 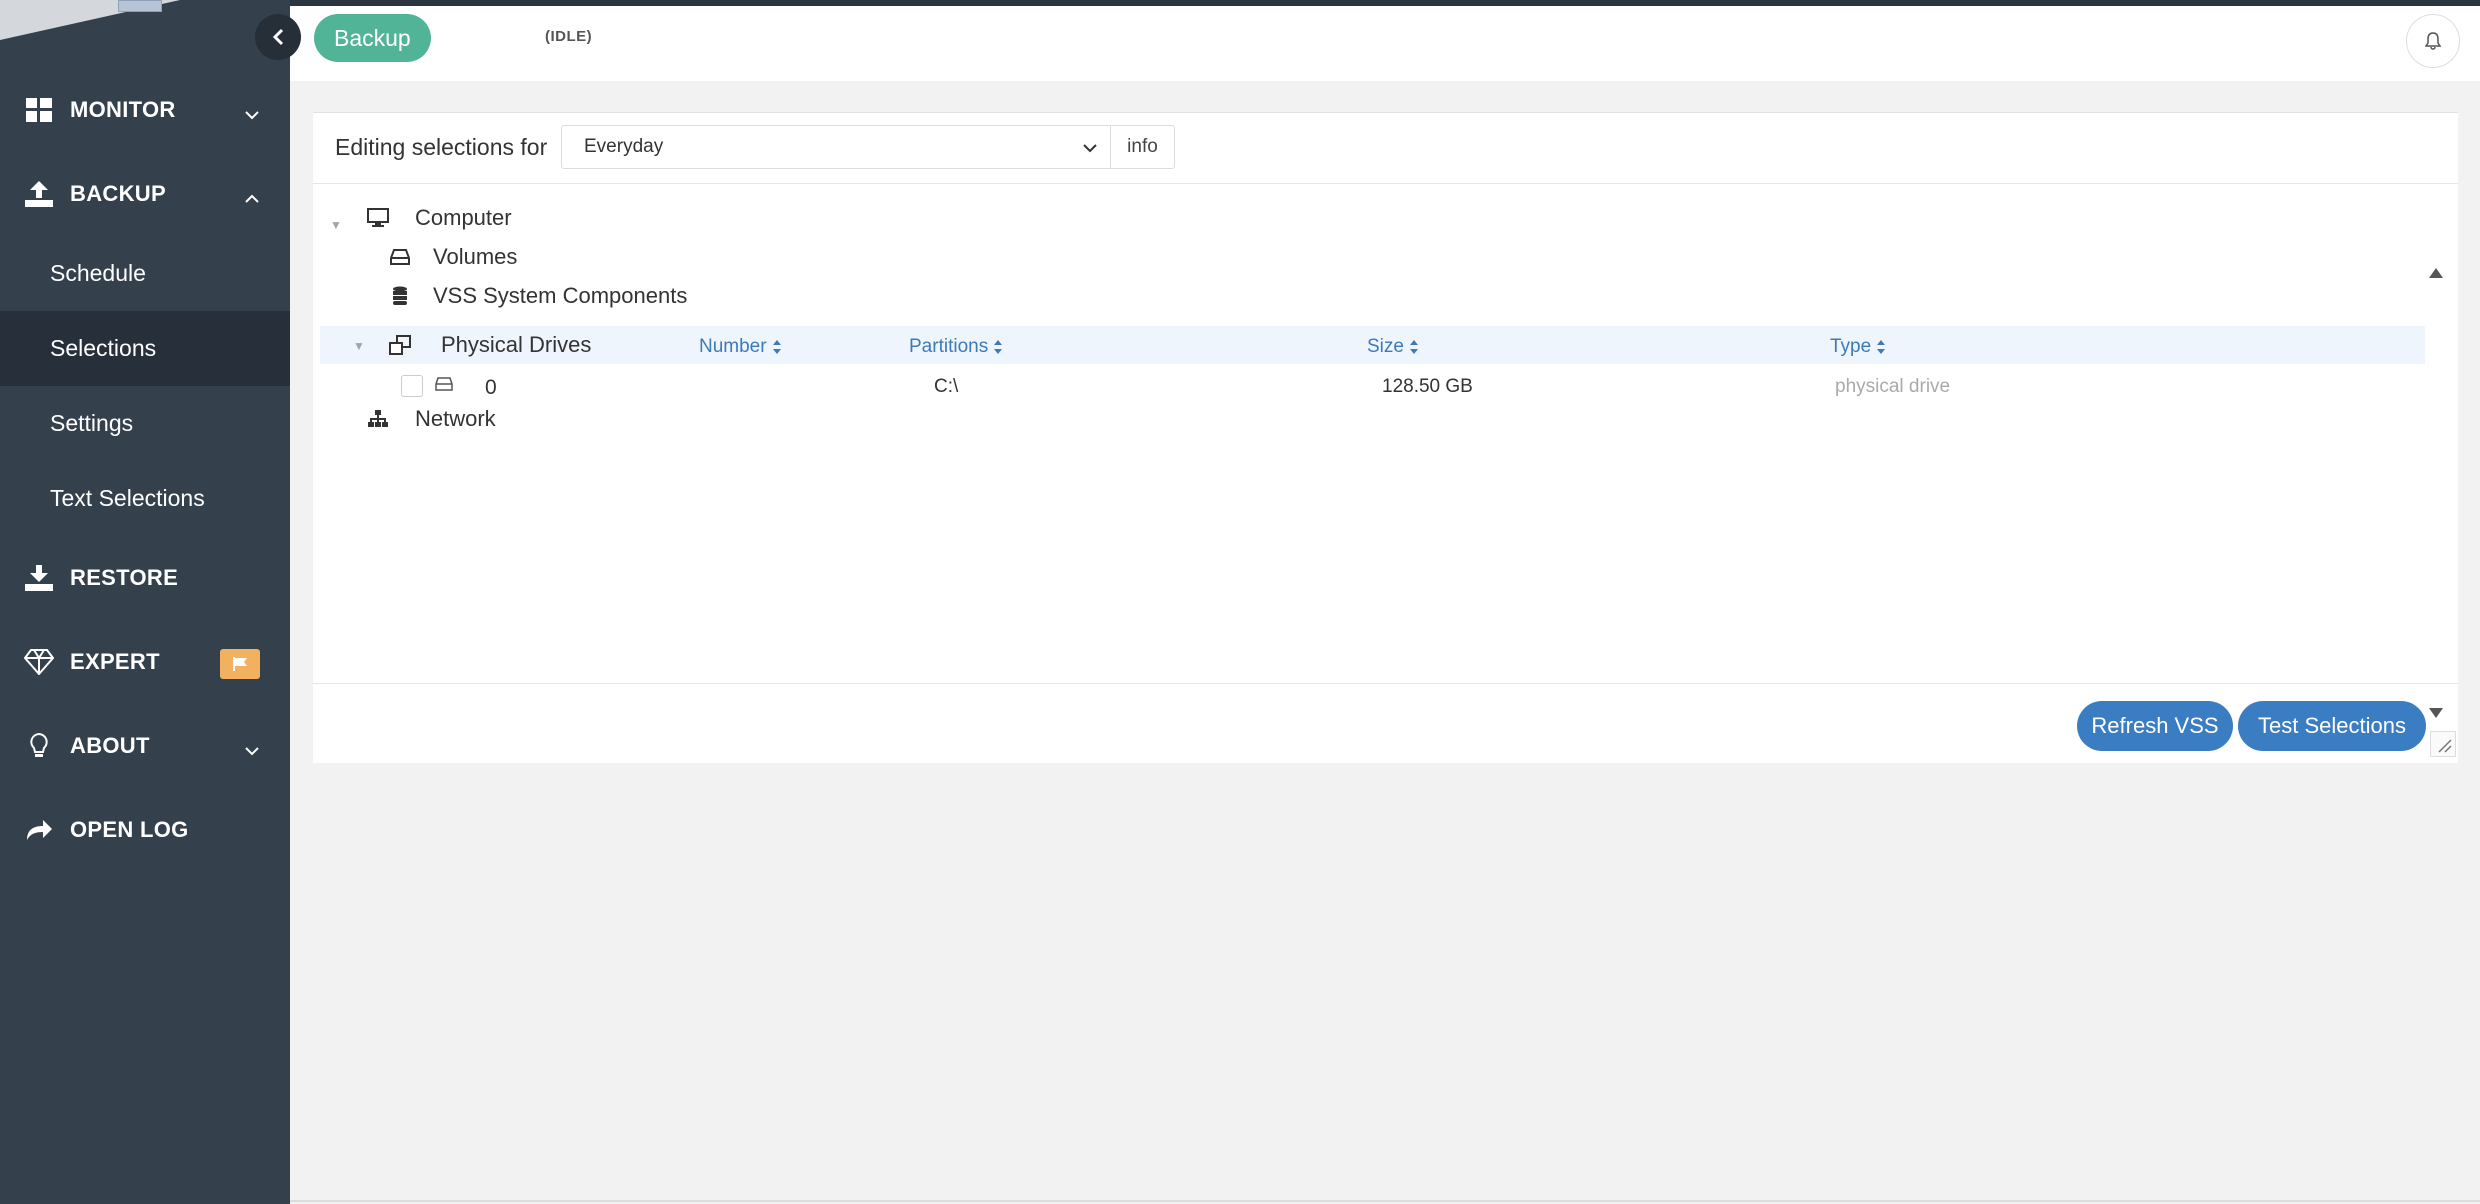 What do you see at coordinates (463, 217) in the screenshot?
I see `tree-node-label: Computer` at bounding box center [463, 217].